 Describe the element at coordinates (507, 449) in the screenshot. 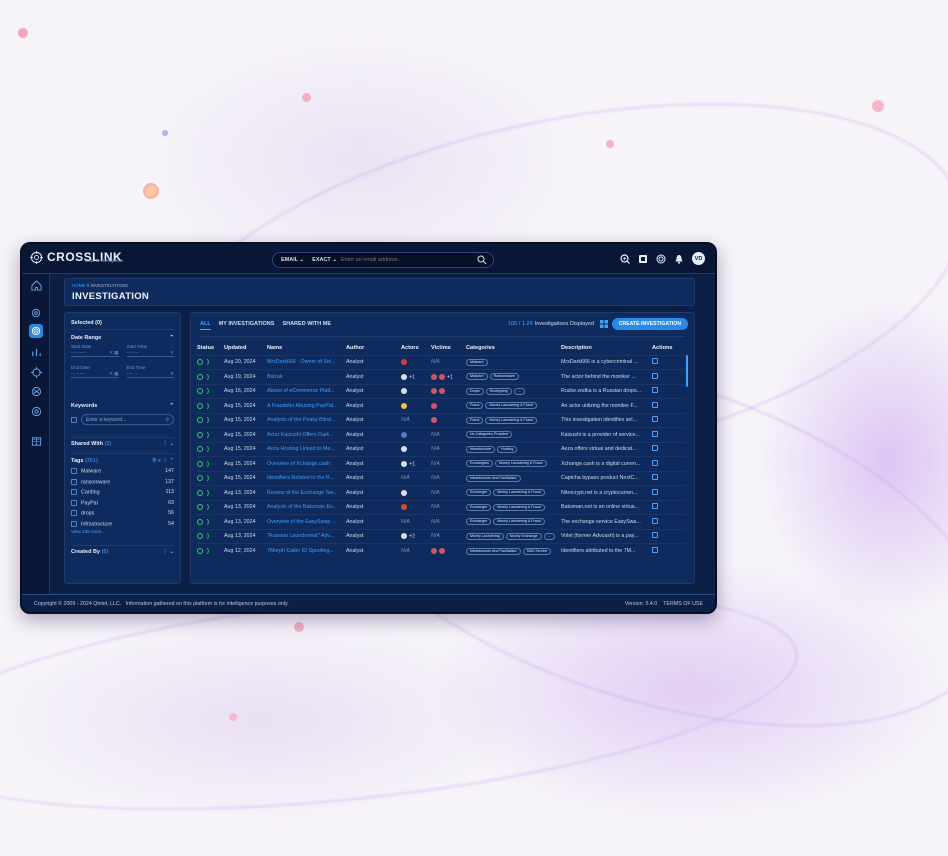

I see `category-pill: Hosting` at that location.